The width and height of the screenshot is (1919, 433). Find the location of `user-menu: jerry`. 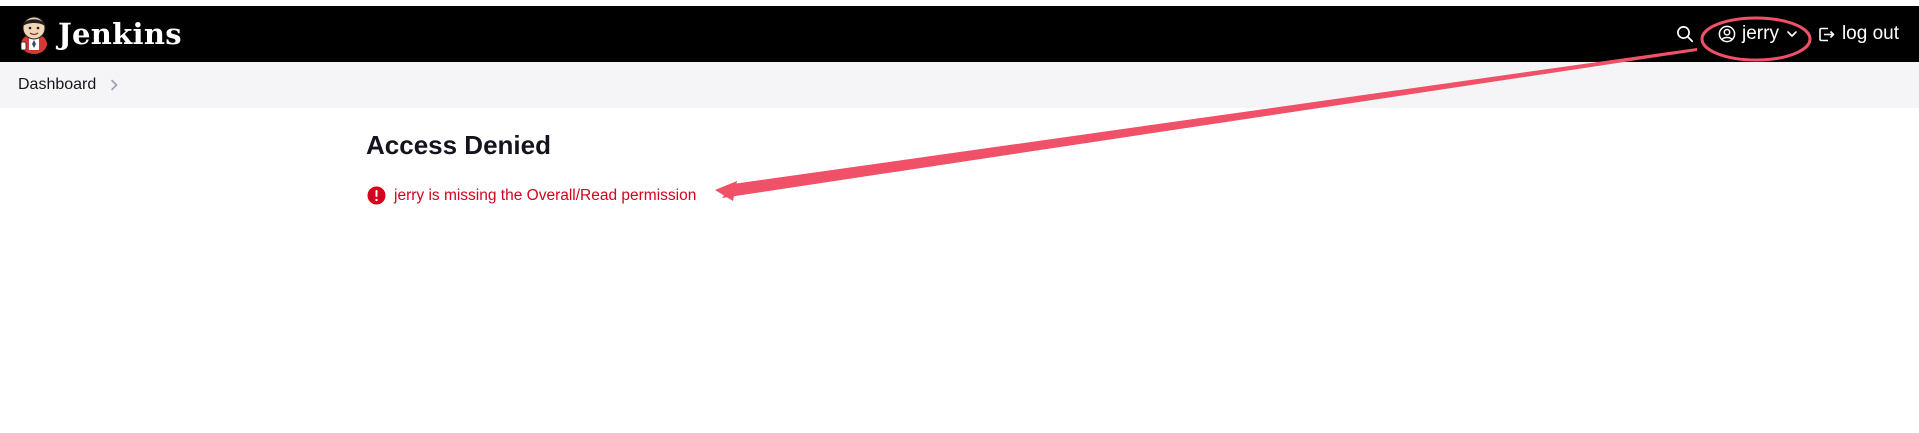

user-menu: jerry is located at coordinates (1758, 34).